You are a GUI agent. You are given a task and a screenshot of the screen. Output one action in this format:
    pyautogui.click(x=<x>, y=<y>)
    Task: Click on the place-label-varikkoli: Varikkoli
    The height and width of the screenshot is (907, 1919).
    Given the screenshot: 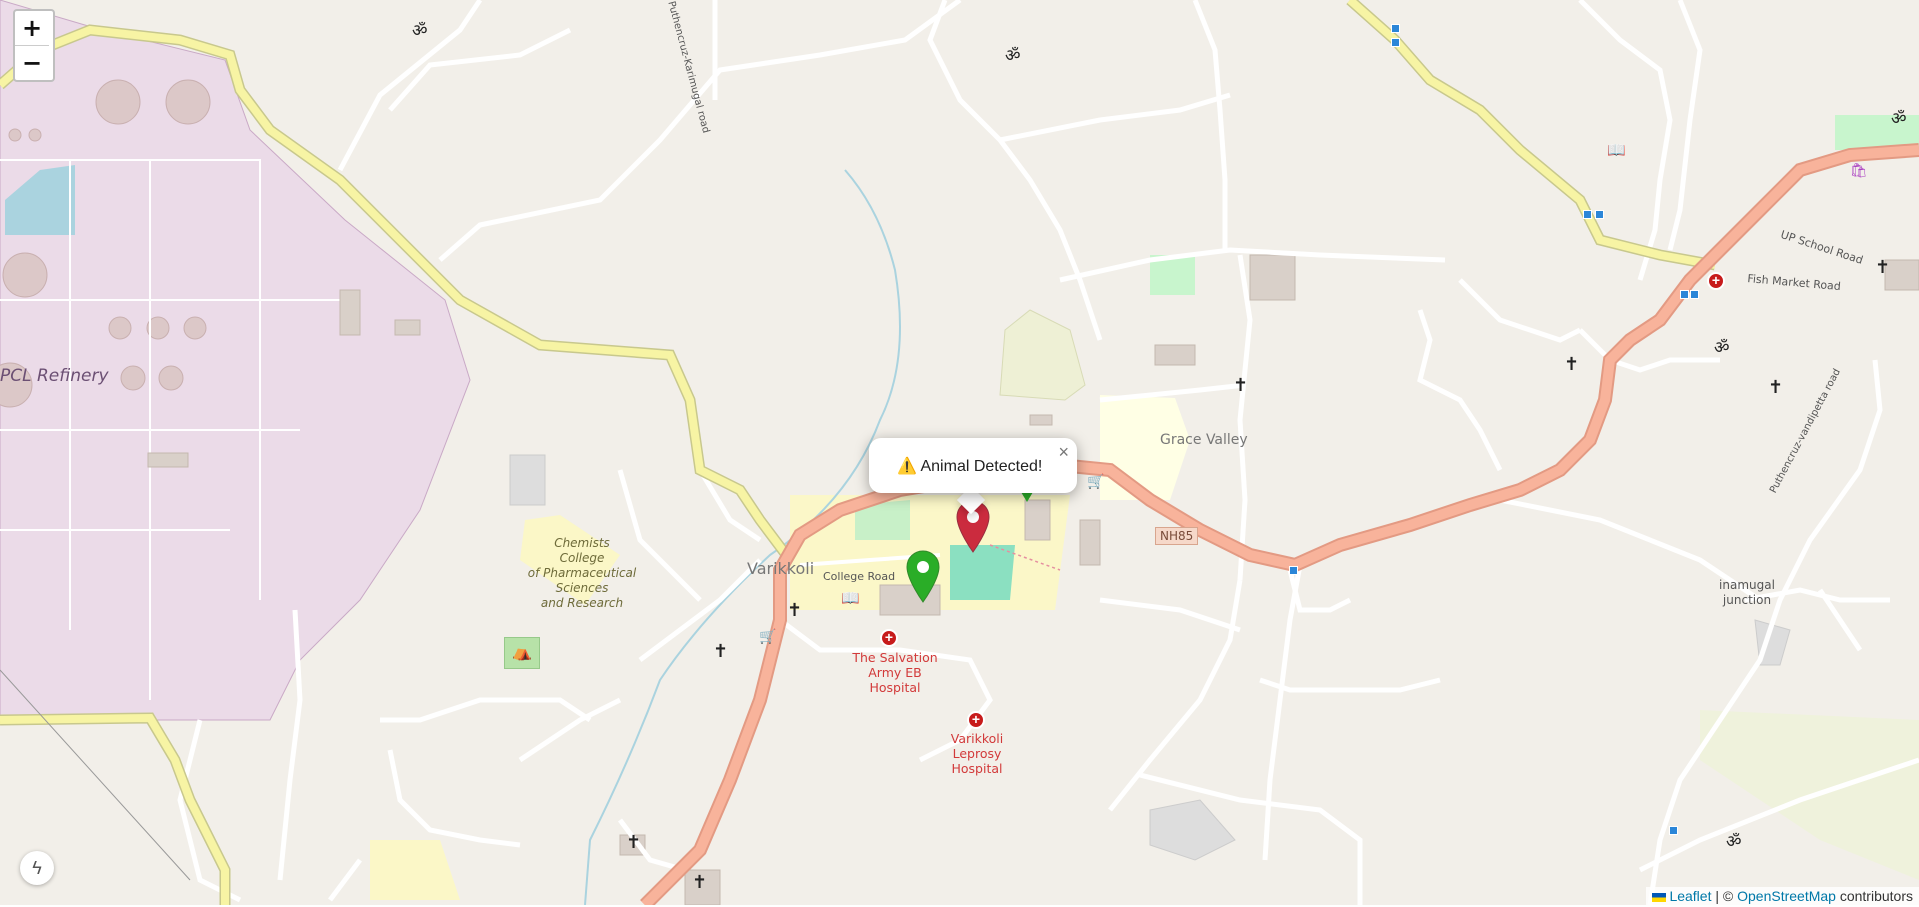 What is the action you would take?
    pyautogui.click(x=781, y=568)
    